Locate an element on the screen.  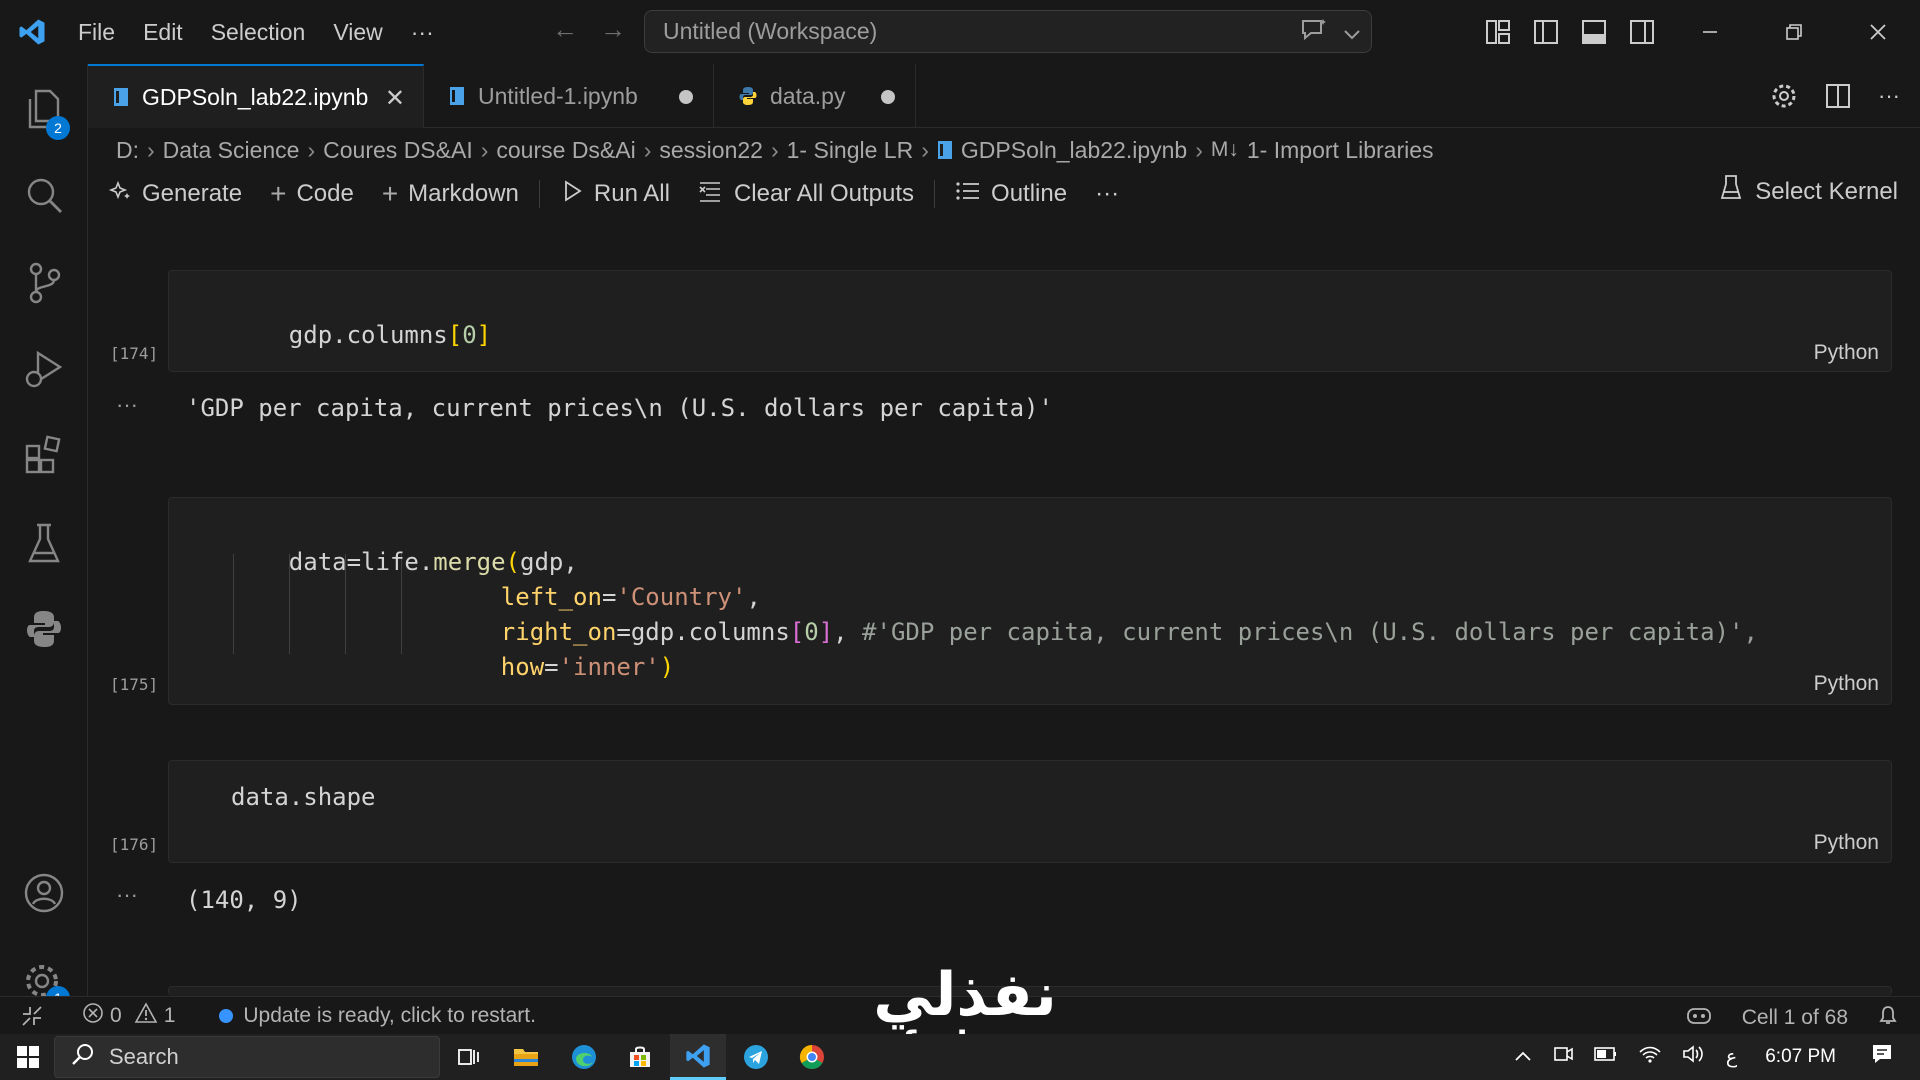
toolbar-more-button: ··· is located at coordinates (1107, 194).